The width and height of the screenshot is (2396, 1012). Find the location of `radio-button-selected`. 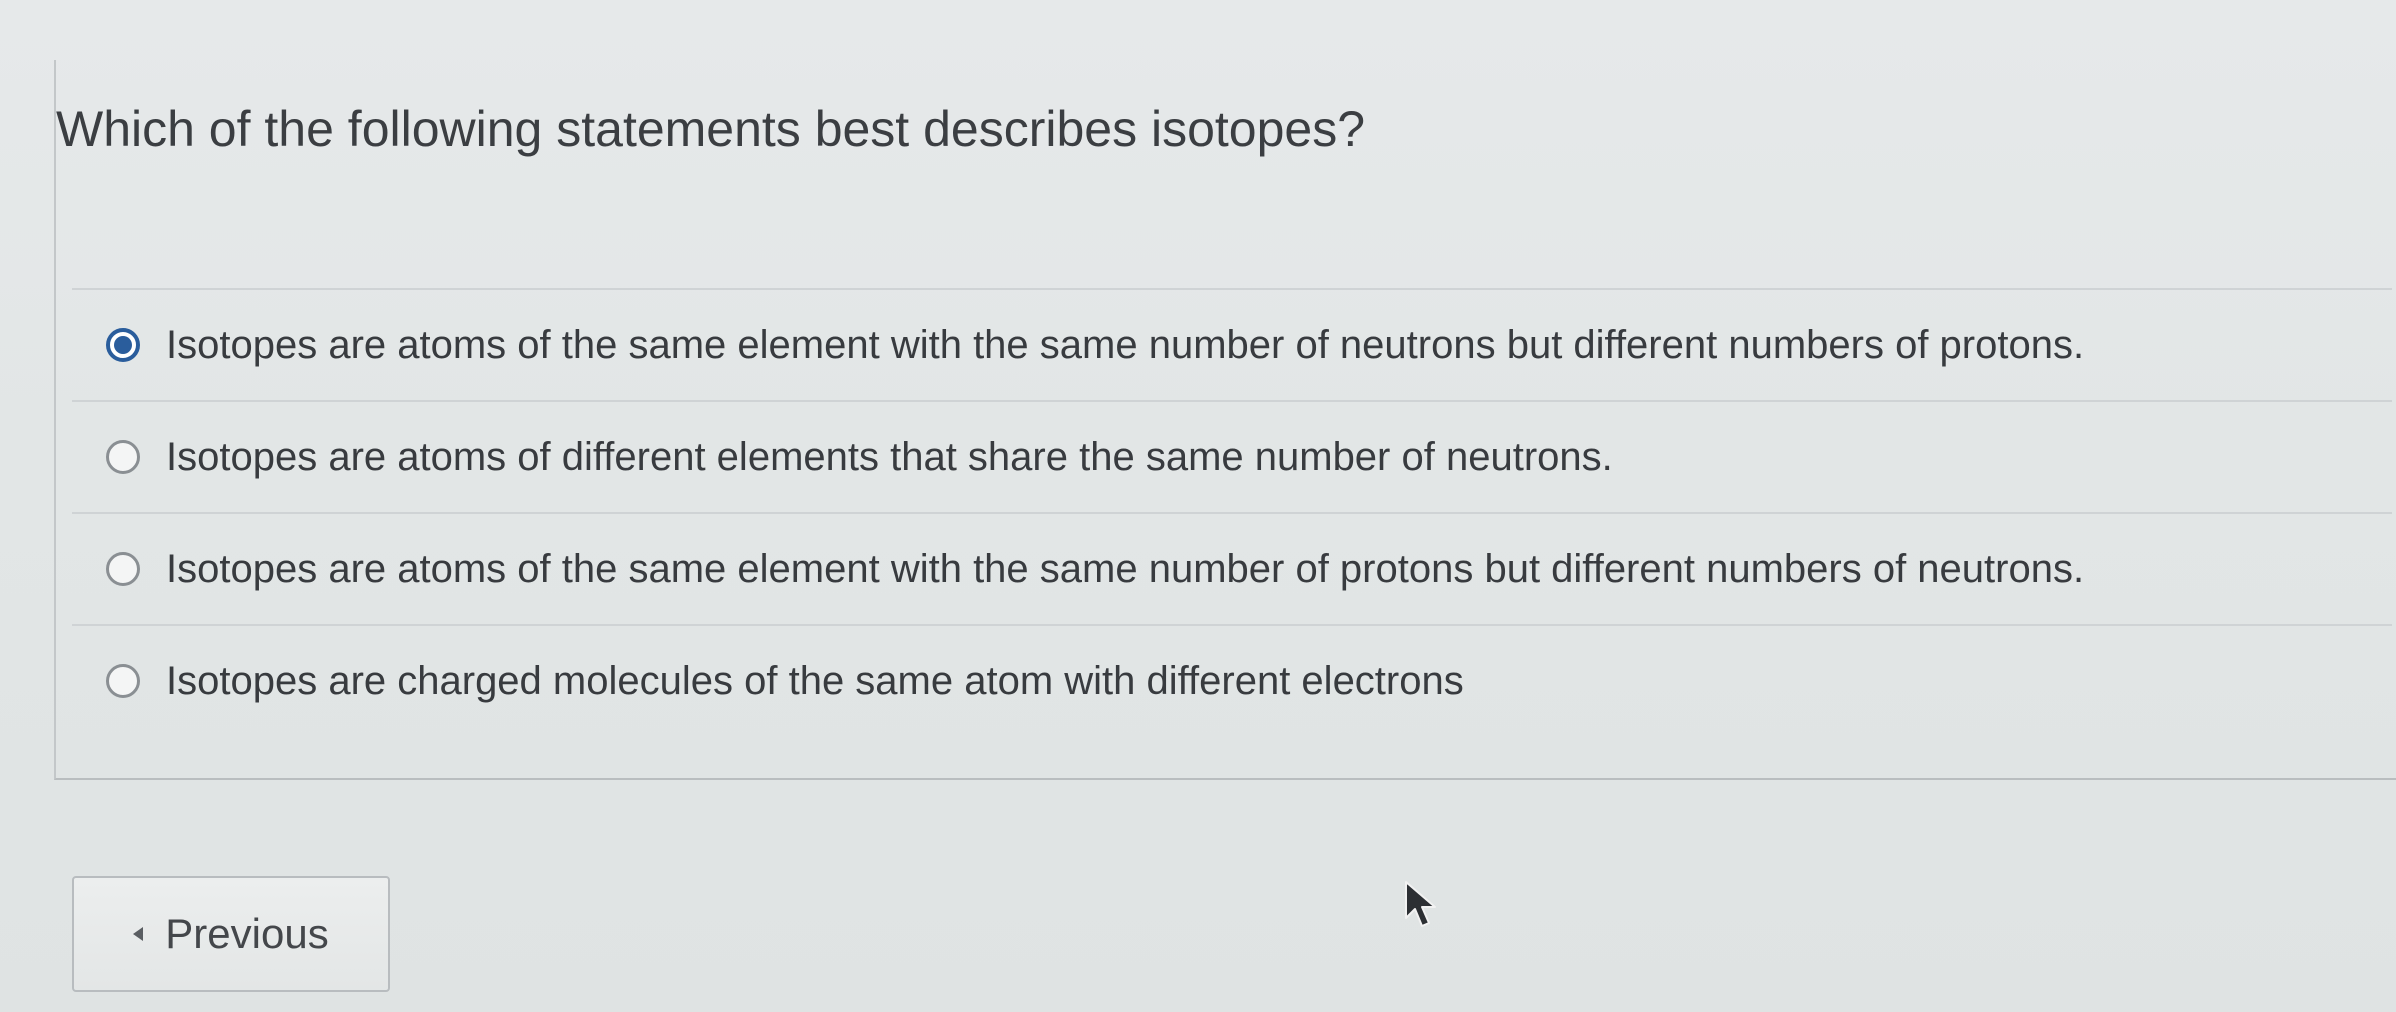

radio-button-selected is located at coordinates (123, 345).